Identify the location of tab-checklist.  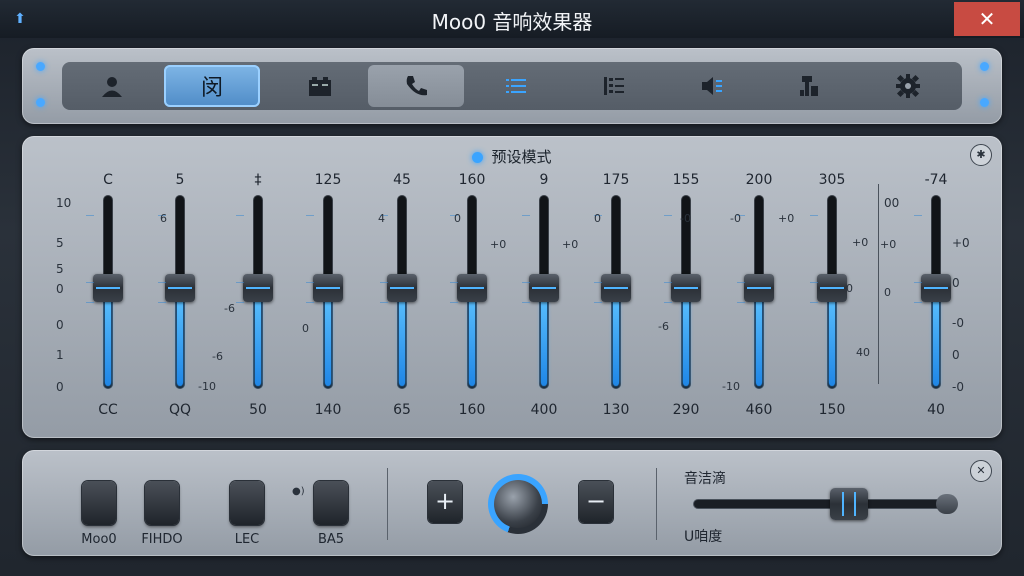
(614, 86).